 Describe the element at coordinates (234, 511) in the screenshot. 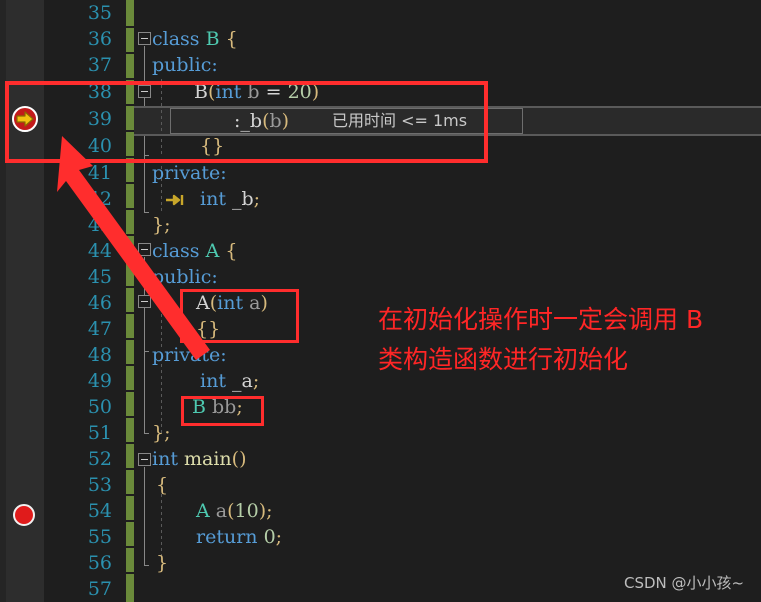

I see `code-line-54: A a(10);` at that location.